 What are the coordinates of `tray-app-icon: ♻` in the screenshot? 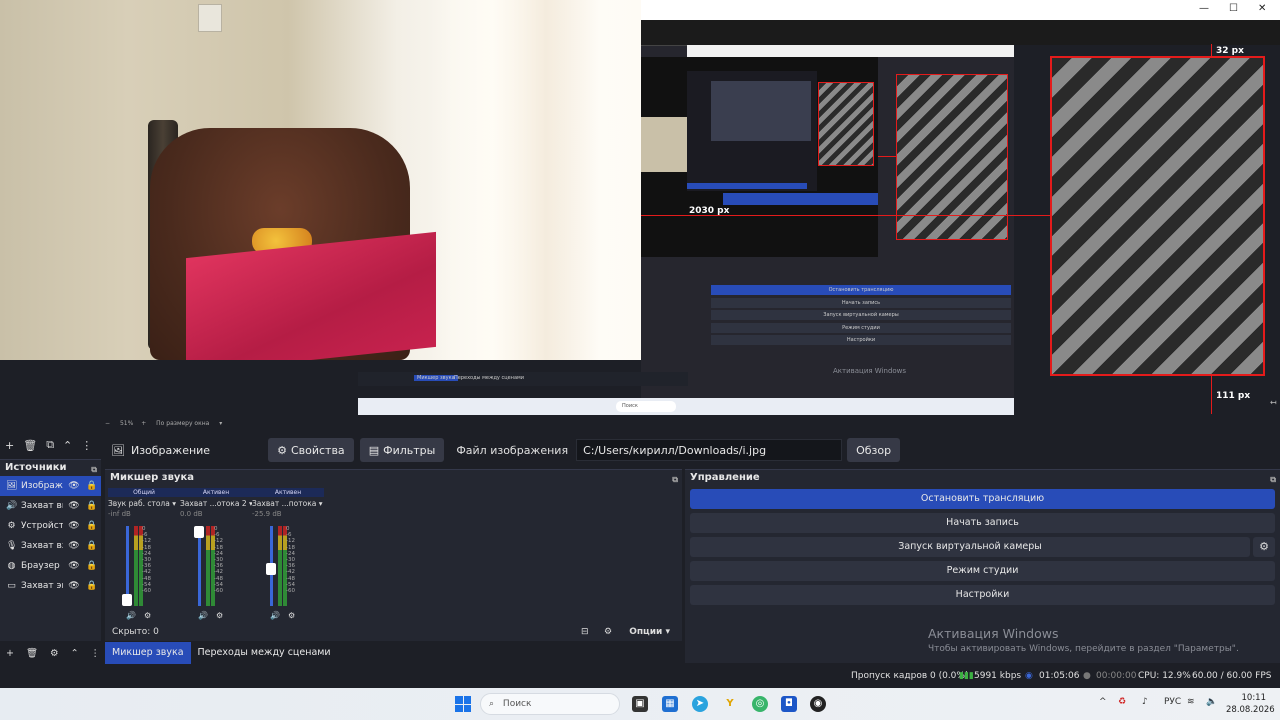 It's located at (1122, 702).